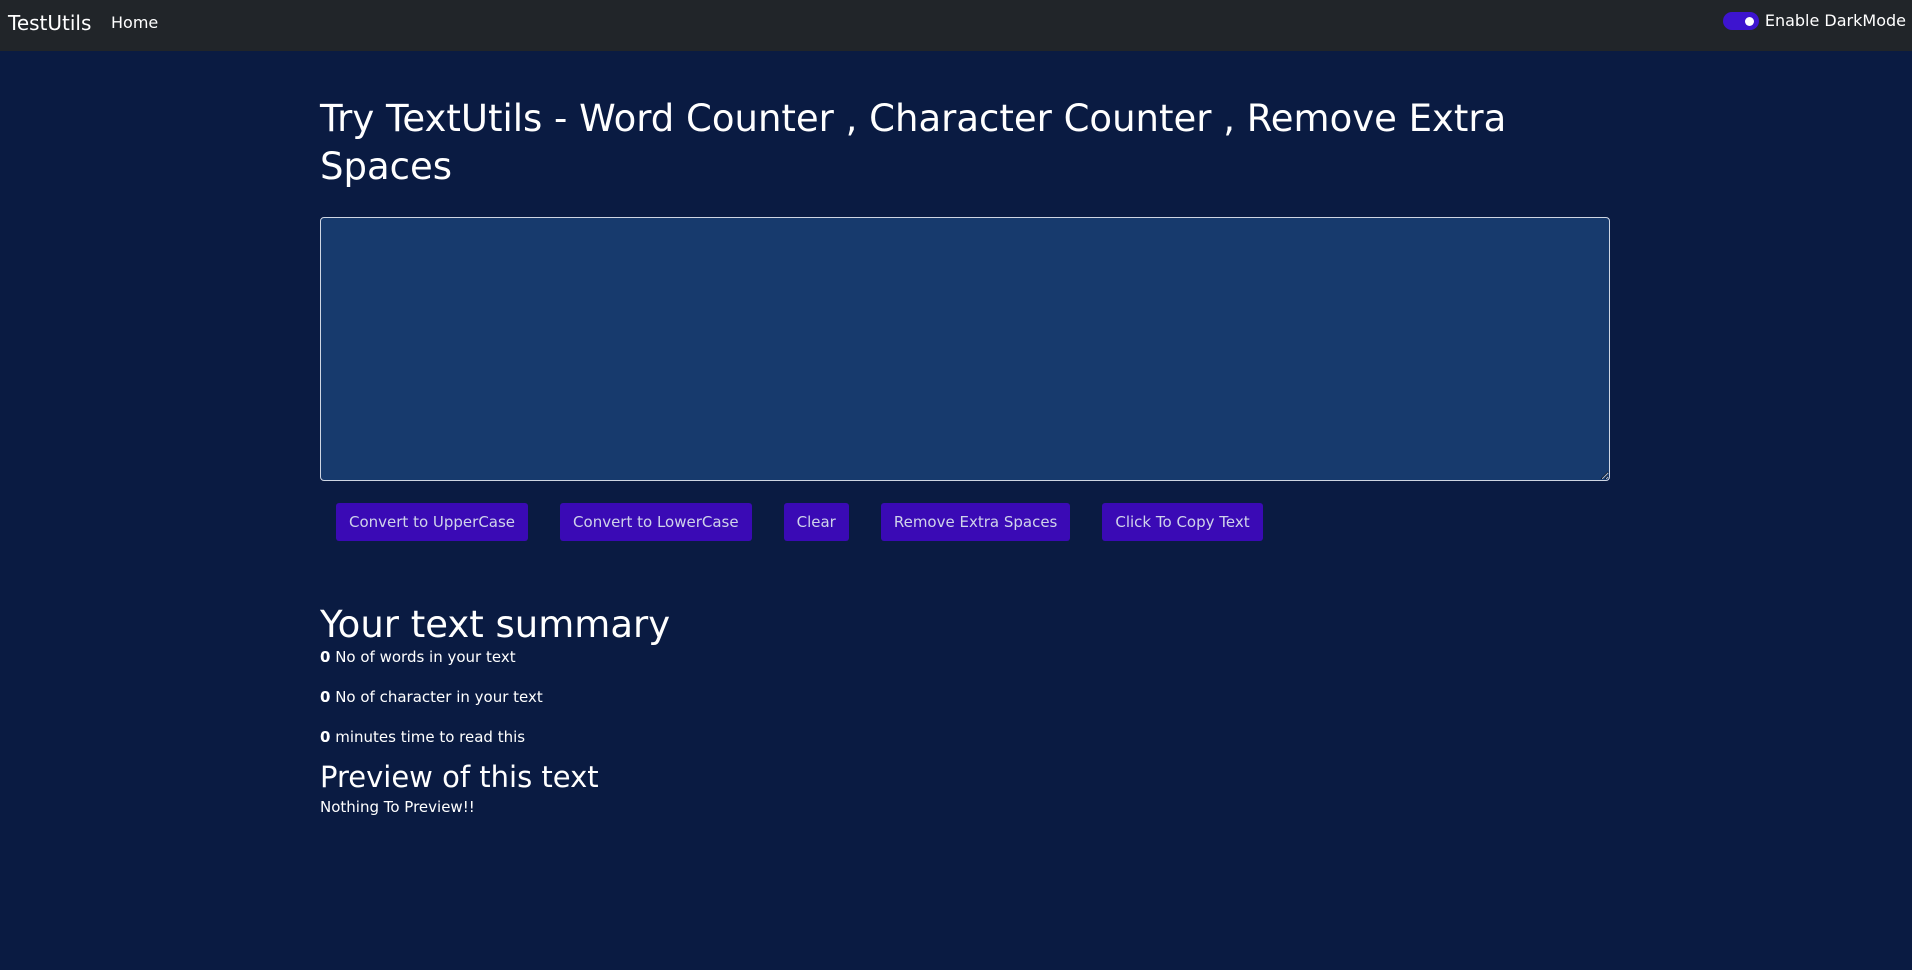  I want to click on chars-label: No of character in your text, so click(436, 697).